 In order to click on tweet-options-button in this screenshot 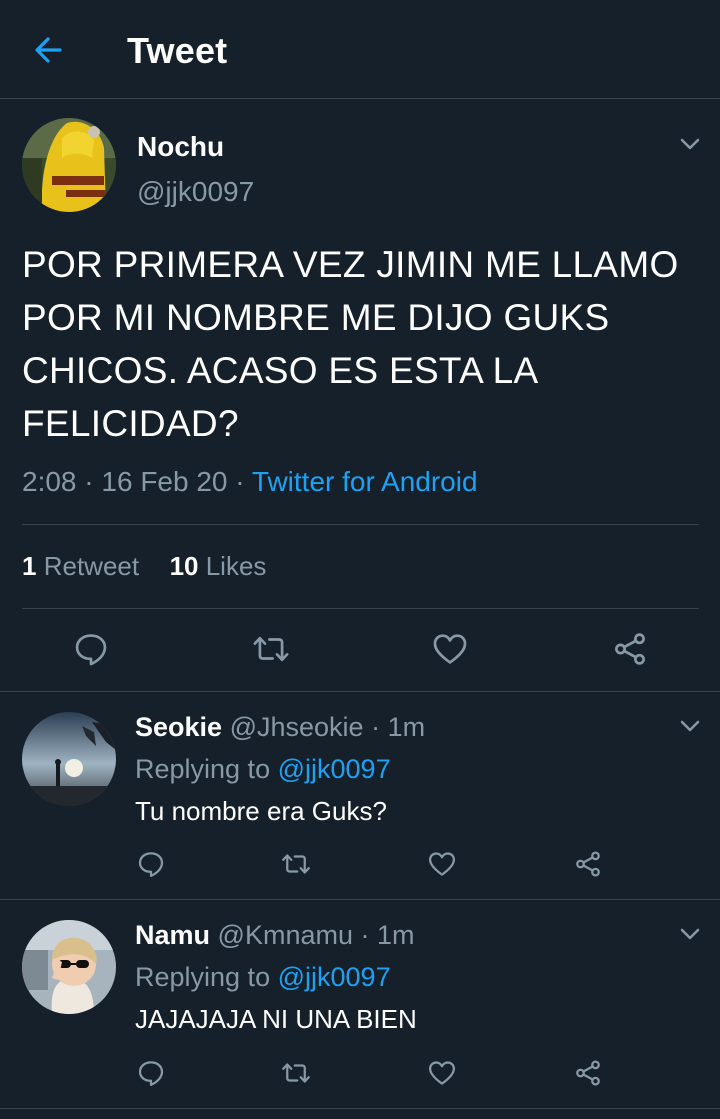, I will do `click(690, 144)`.